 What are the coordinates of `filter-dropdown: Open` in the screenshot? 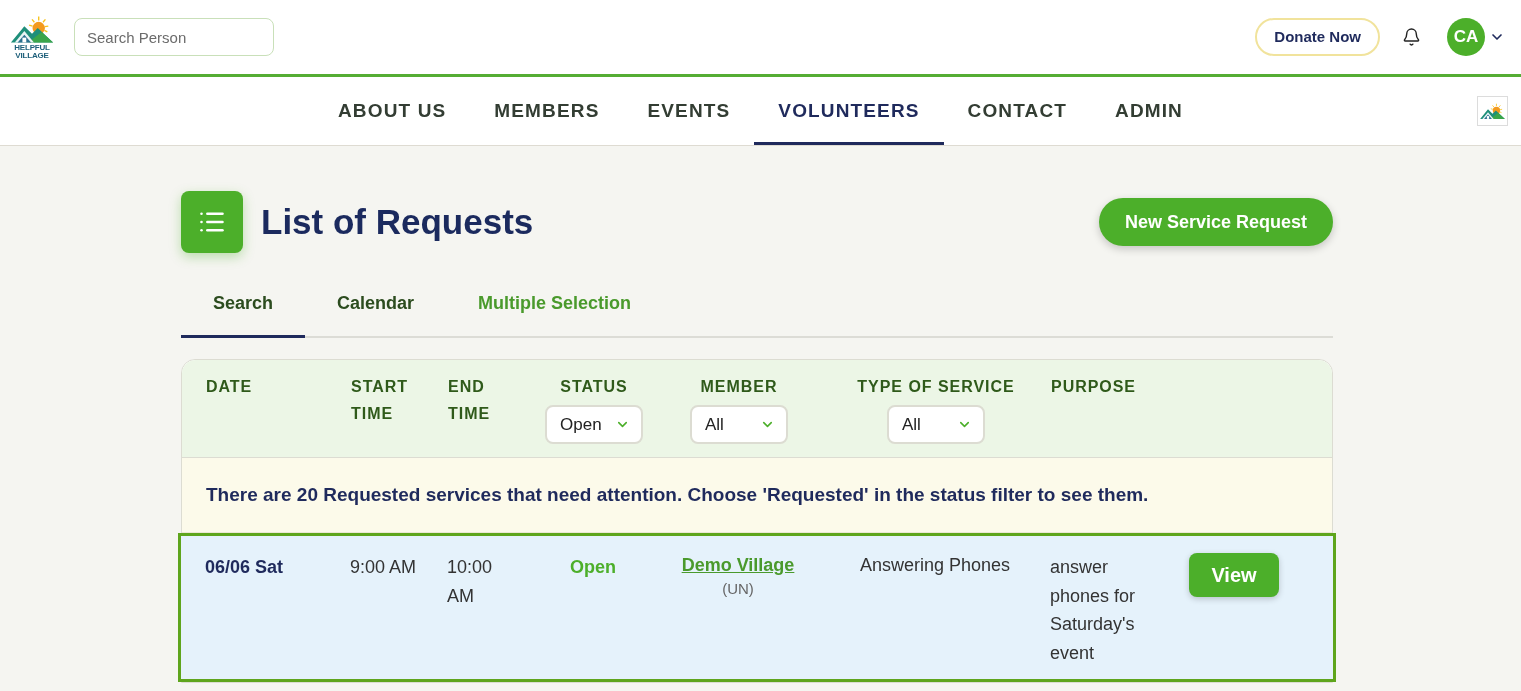 It's located at (594, 424).